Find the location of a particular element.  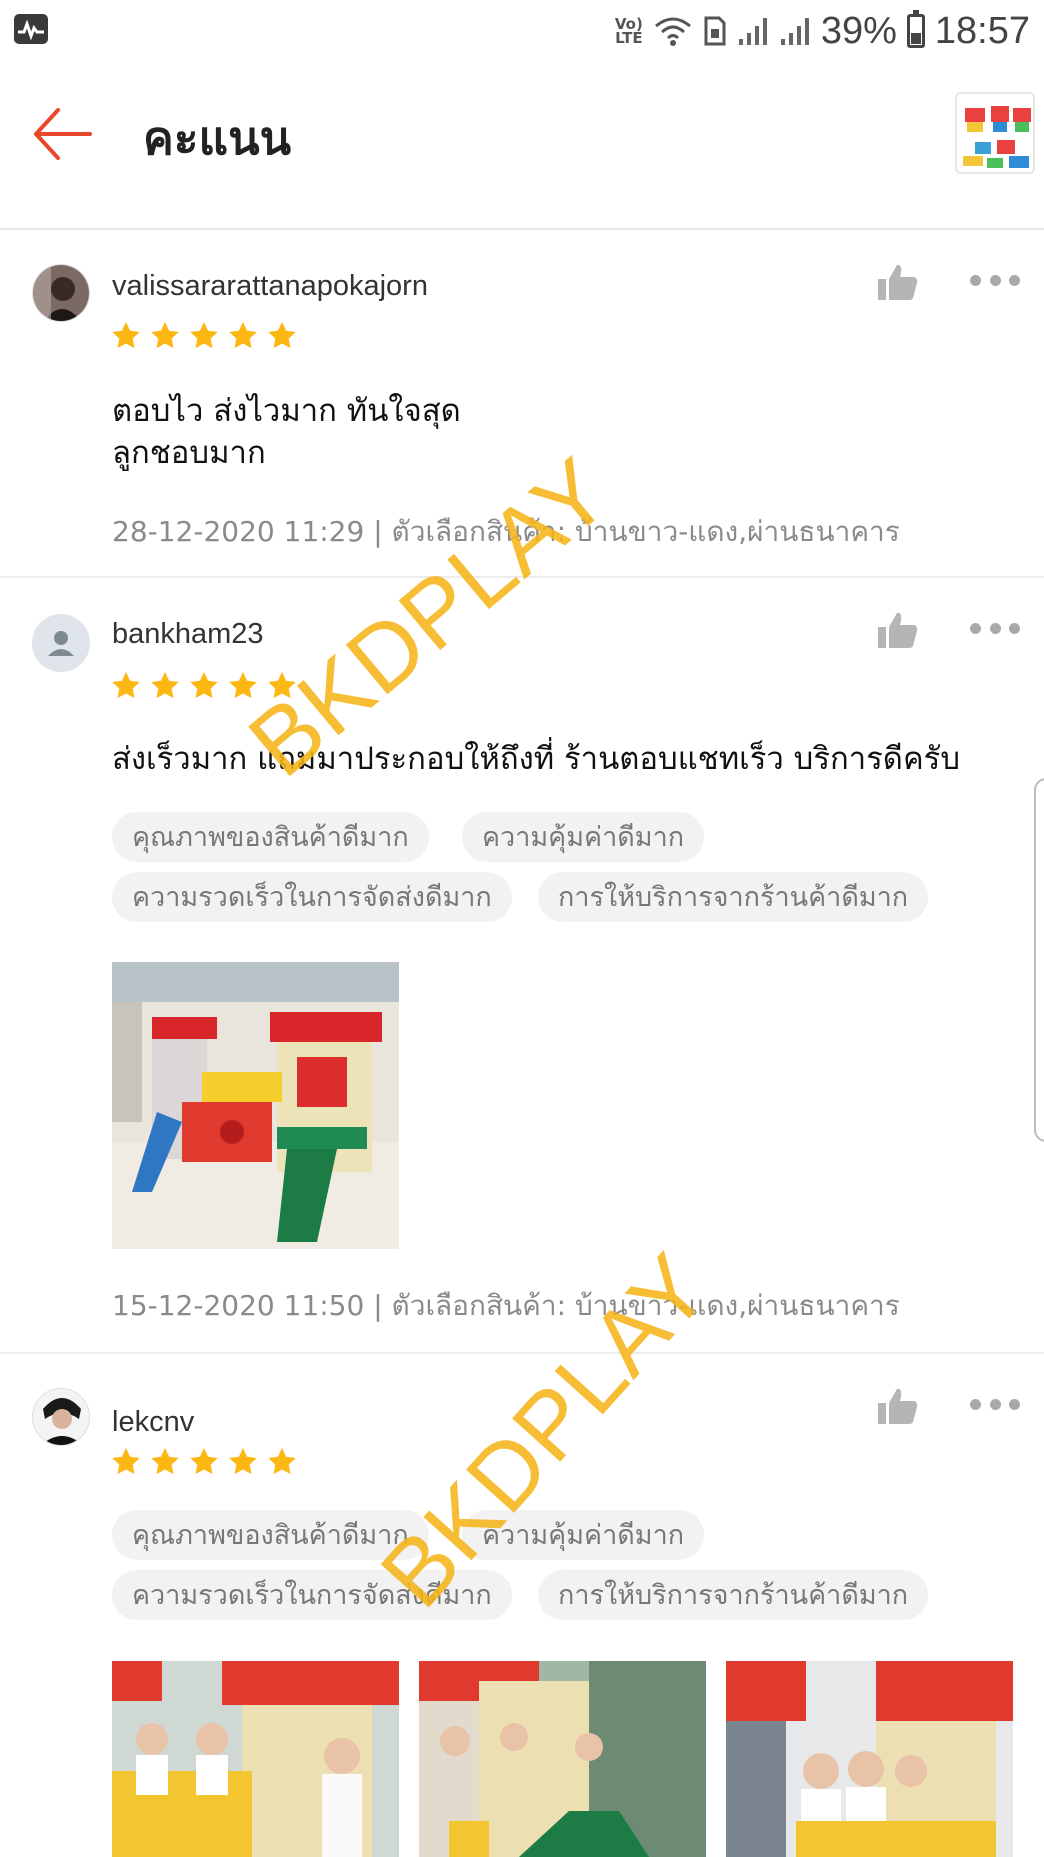

signal-icon is located at coordinates (752, 31).